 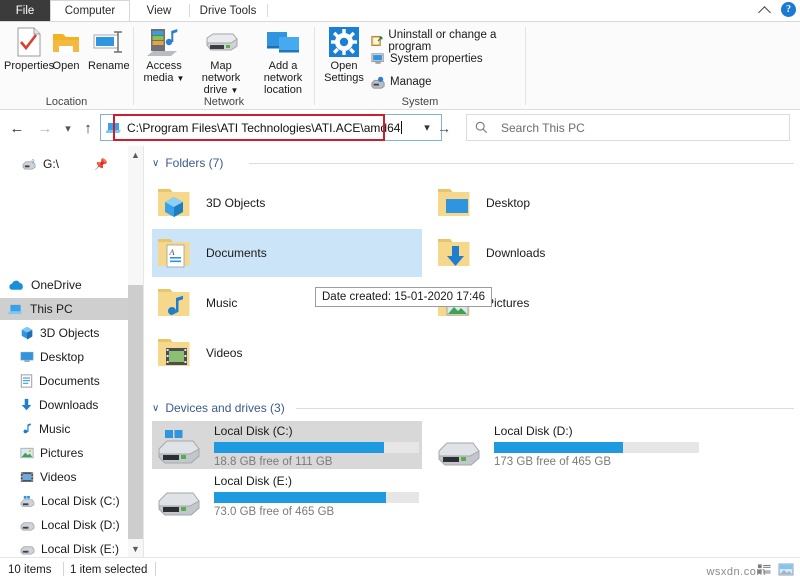 I want to click on sidebar-label: Local Disk (E:), so click(x=80, y=549).